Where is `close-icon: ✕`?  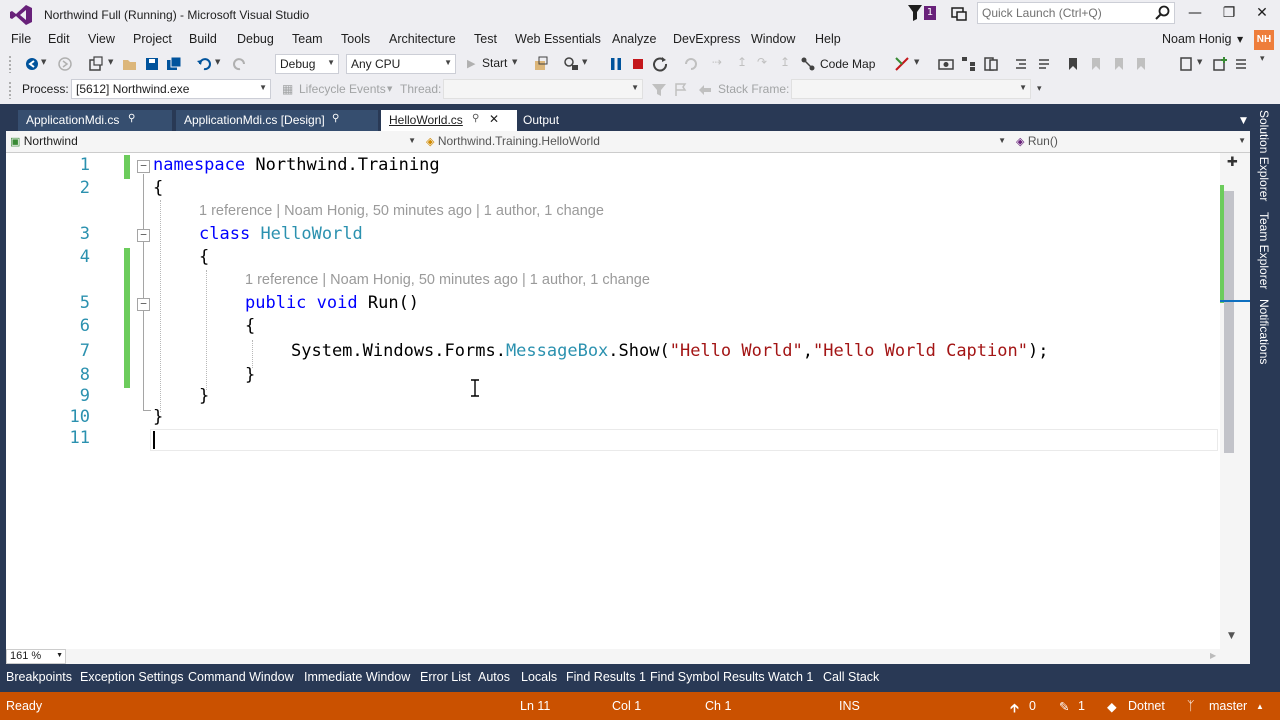 close-icon: ✕ is located at coordinates (494, 119).